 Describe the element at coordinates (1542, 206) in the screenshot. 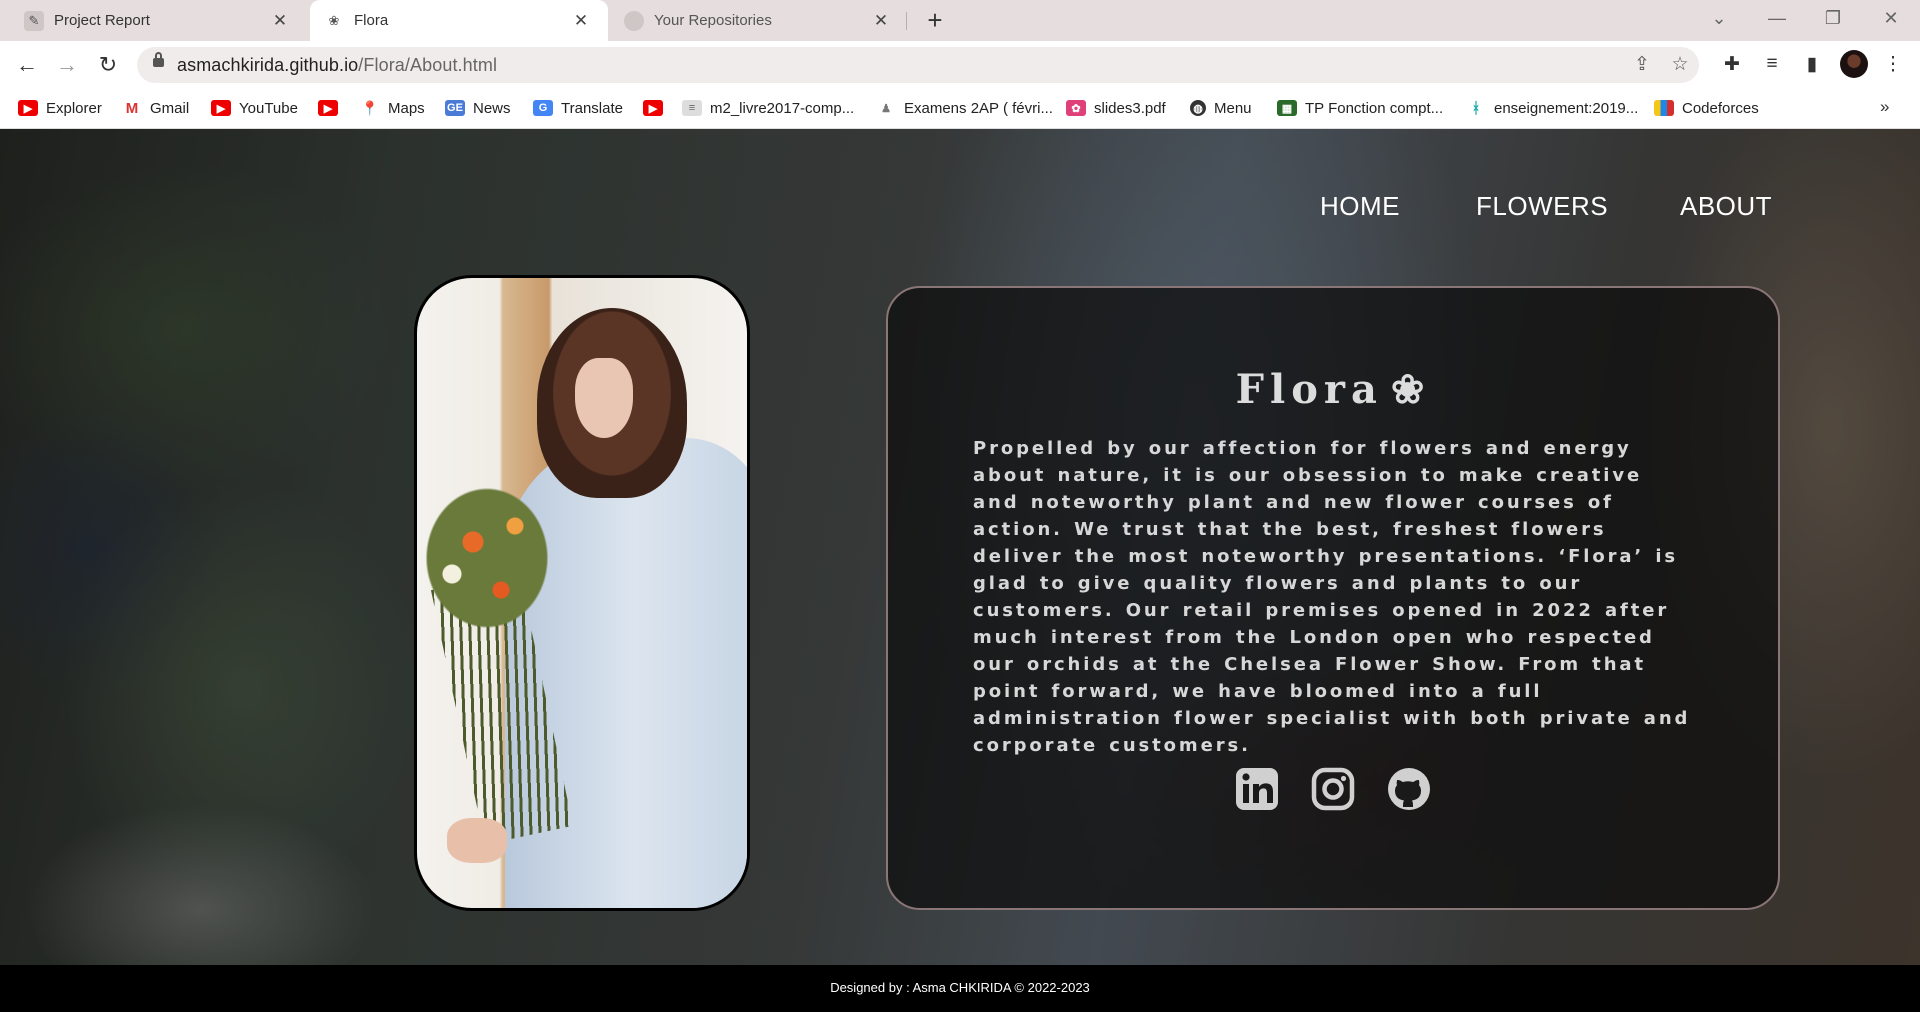

I see `nav-flowers-link: FLOWERS` at that location.